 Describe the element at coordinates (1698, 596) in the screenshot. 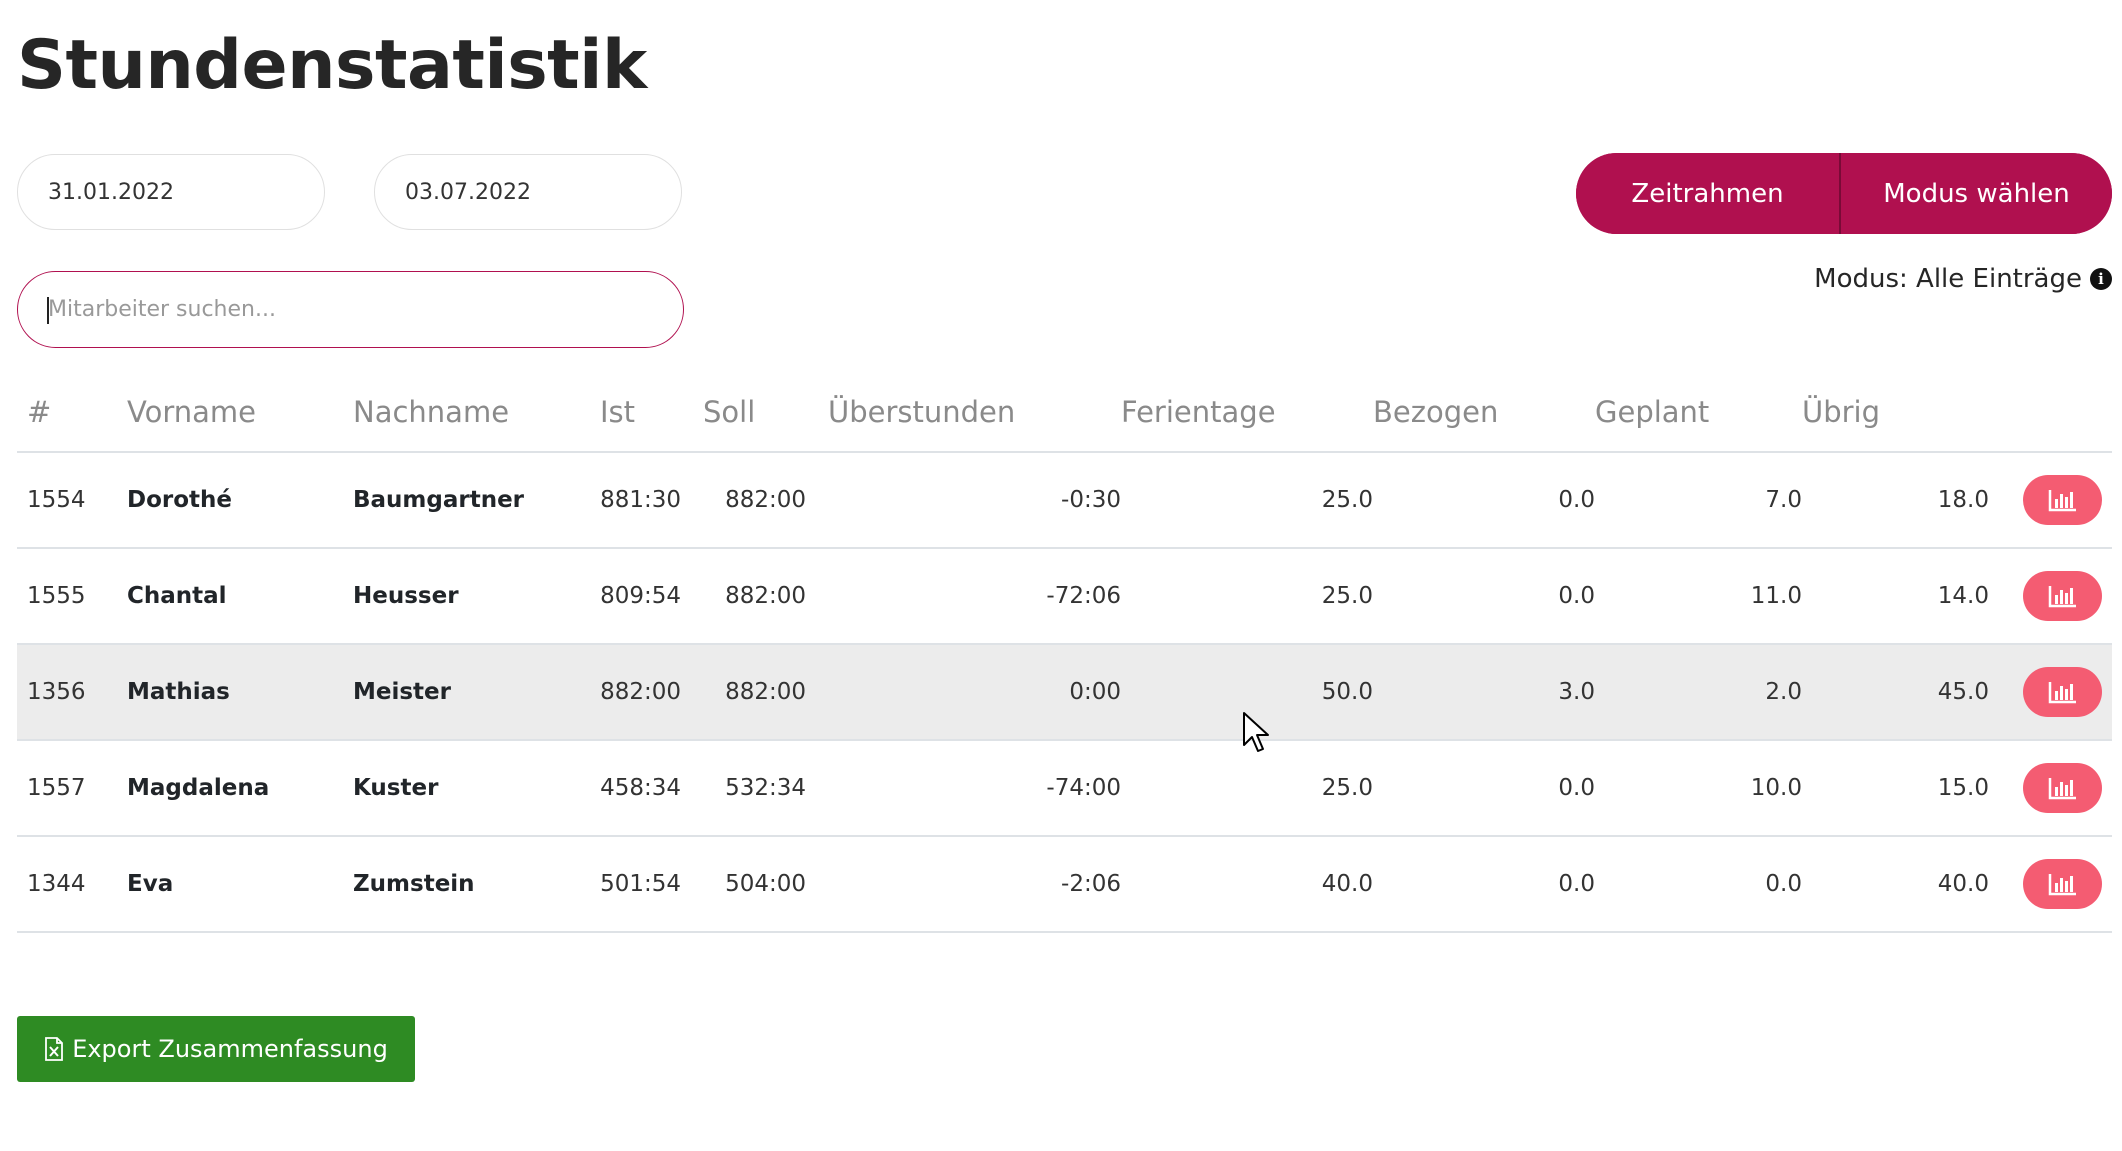

I see `cell-geplant: 11.0` at that location.